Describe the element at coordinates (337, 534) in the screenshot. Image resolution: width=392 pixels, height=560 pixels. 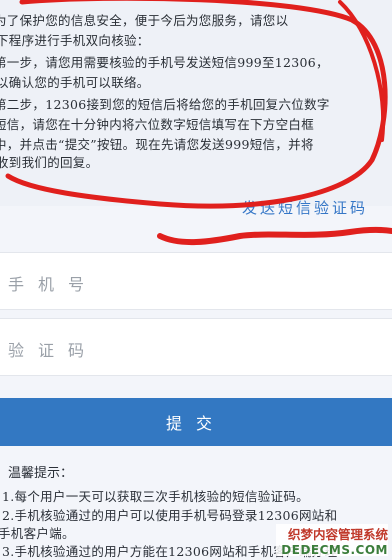
I see `watermark-cn: 织梦内容管理系统` at that location.